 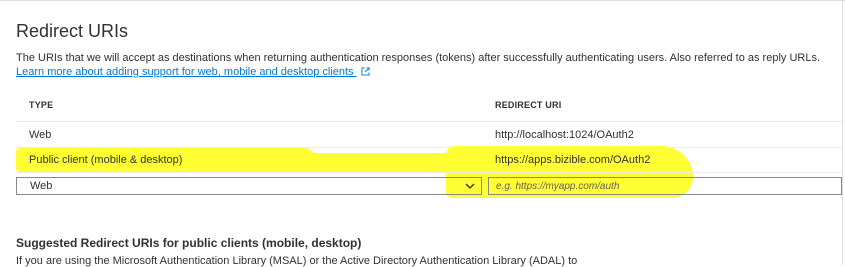 I want to click on right-divider, so click(x=842, y=132).